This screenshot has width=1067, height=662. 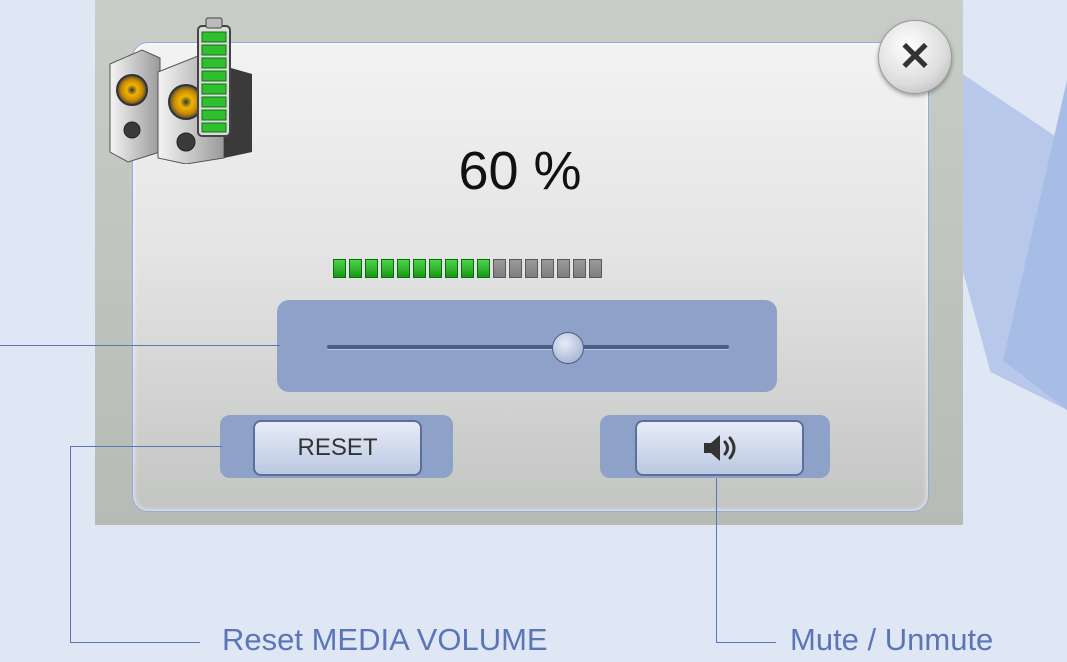 I want to click on volume-slider, so click(x=527, y=346).